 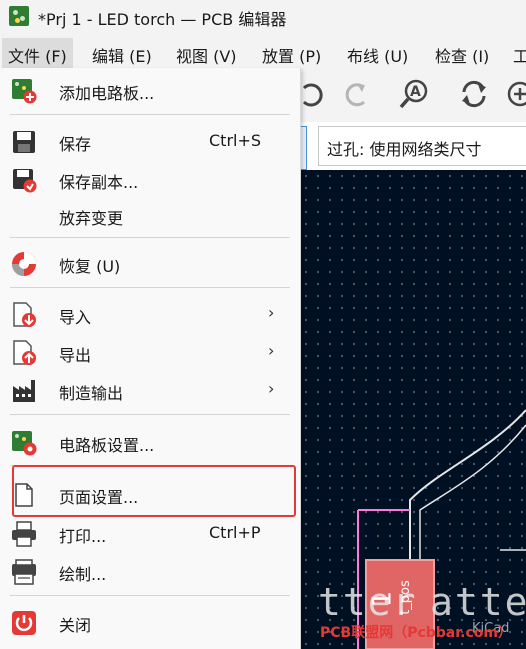 What do you see at coordinates (75, 355) in the screenshot?
I see `menu-item-label: 导出` at bounding box center [75, 355].